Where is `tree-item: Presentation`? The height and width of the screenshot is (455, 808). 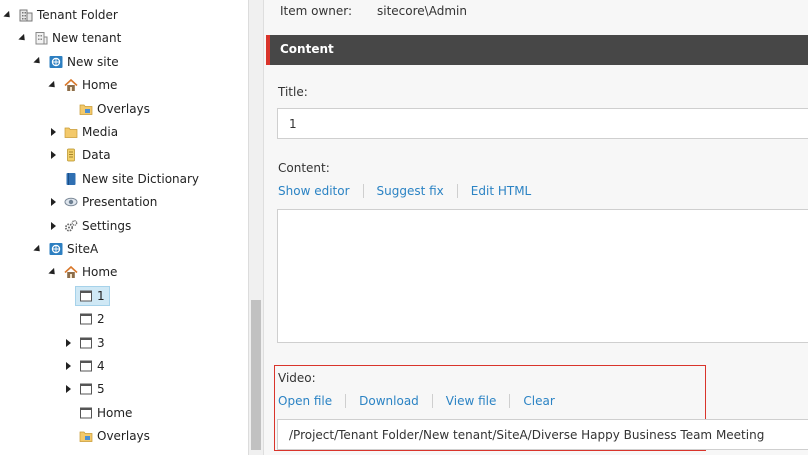
tree-item: Presentation is located at coordinates (124, 202).